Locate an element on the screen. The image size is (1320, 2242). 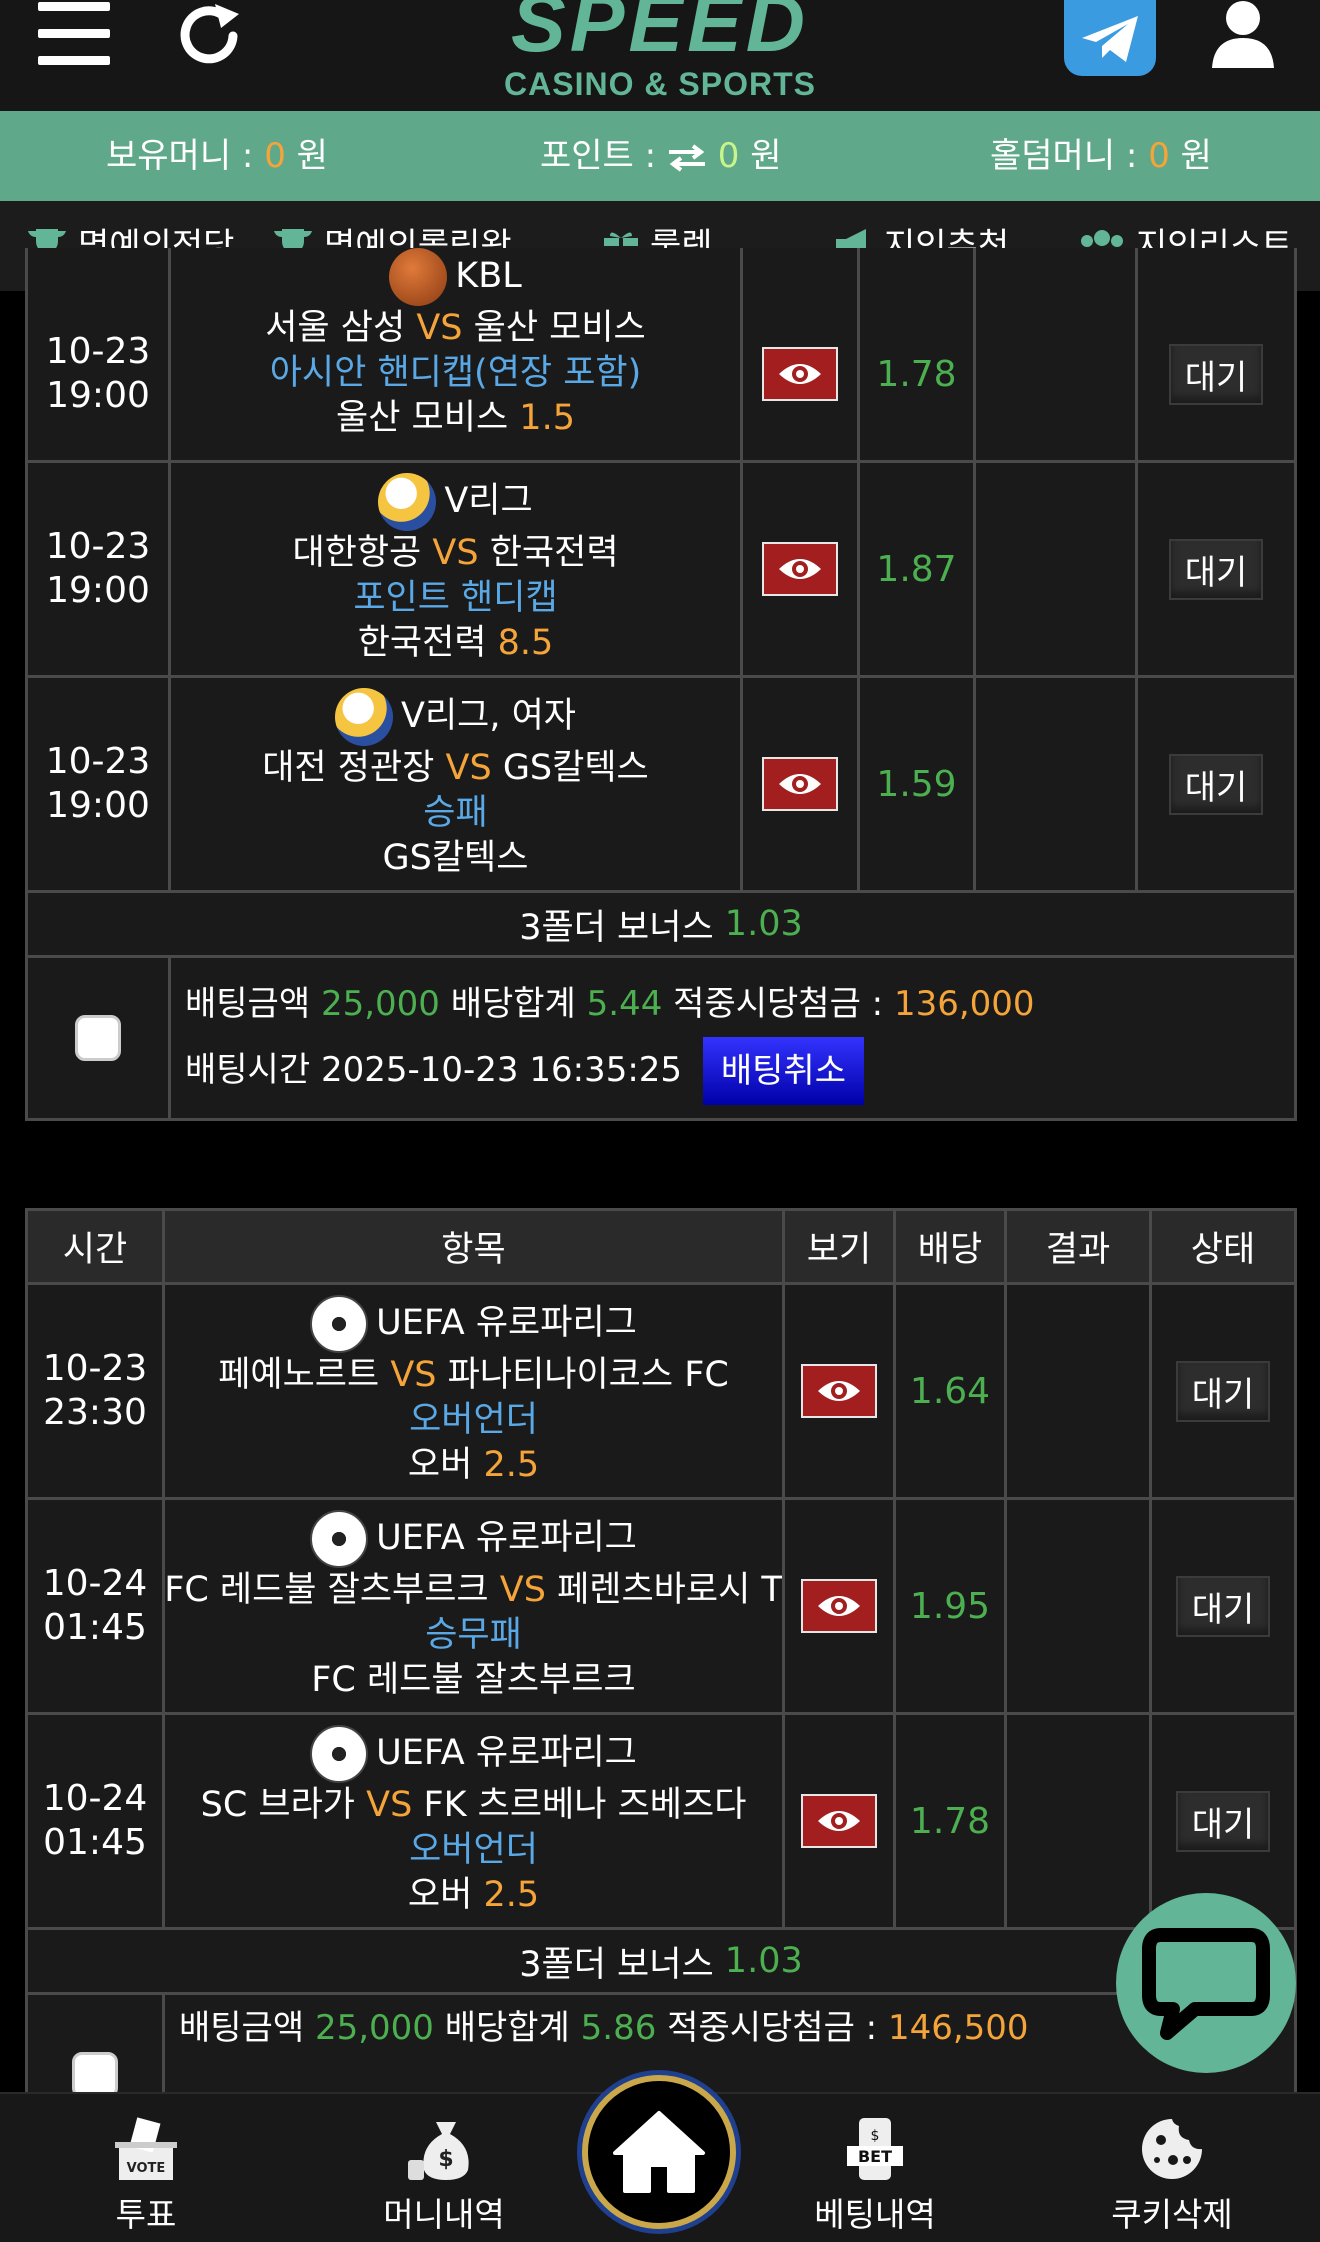
odds-value: 1.95 is located at coordinates (951, 1606).